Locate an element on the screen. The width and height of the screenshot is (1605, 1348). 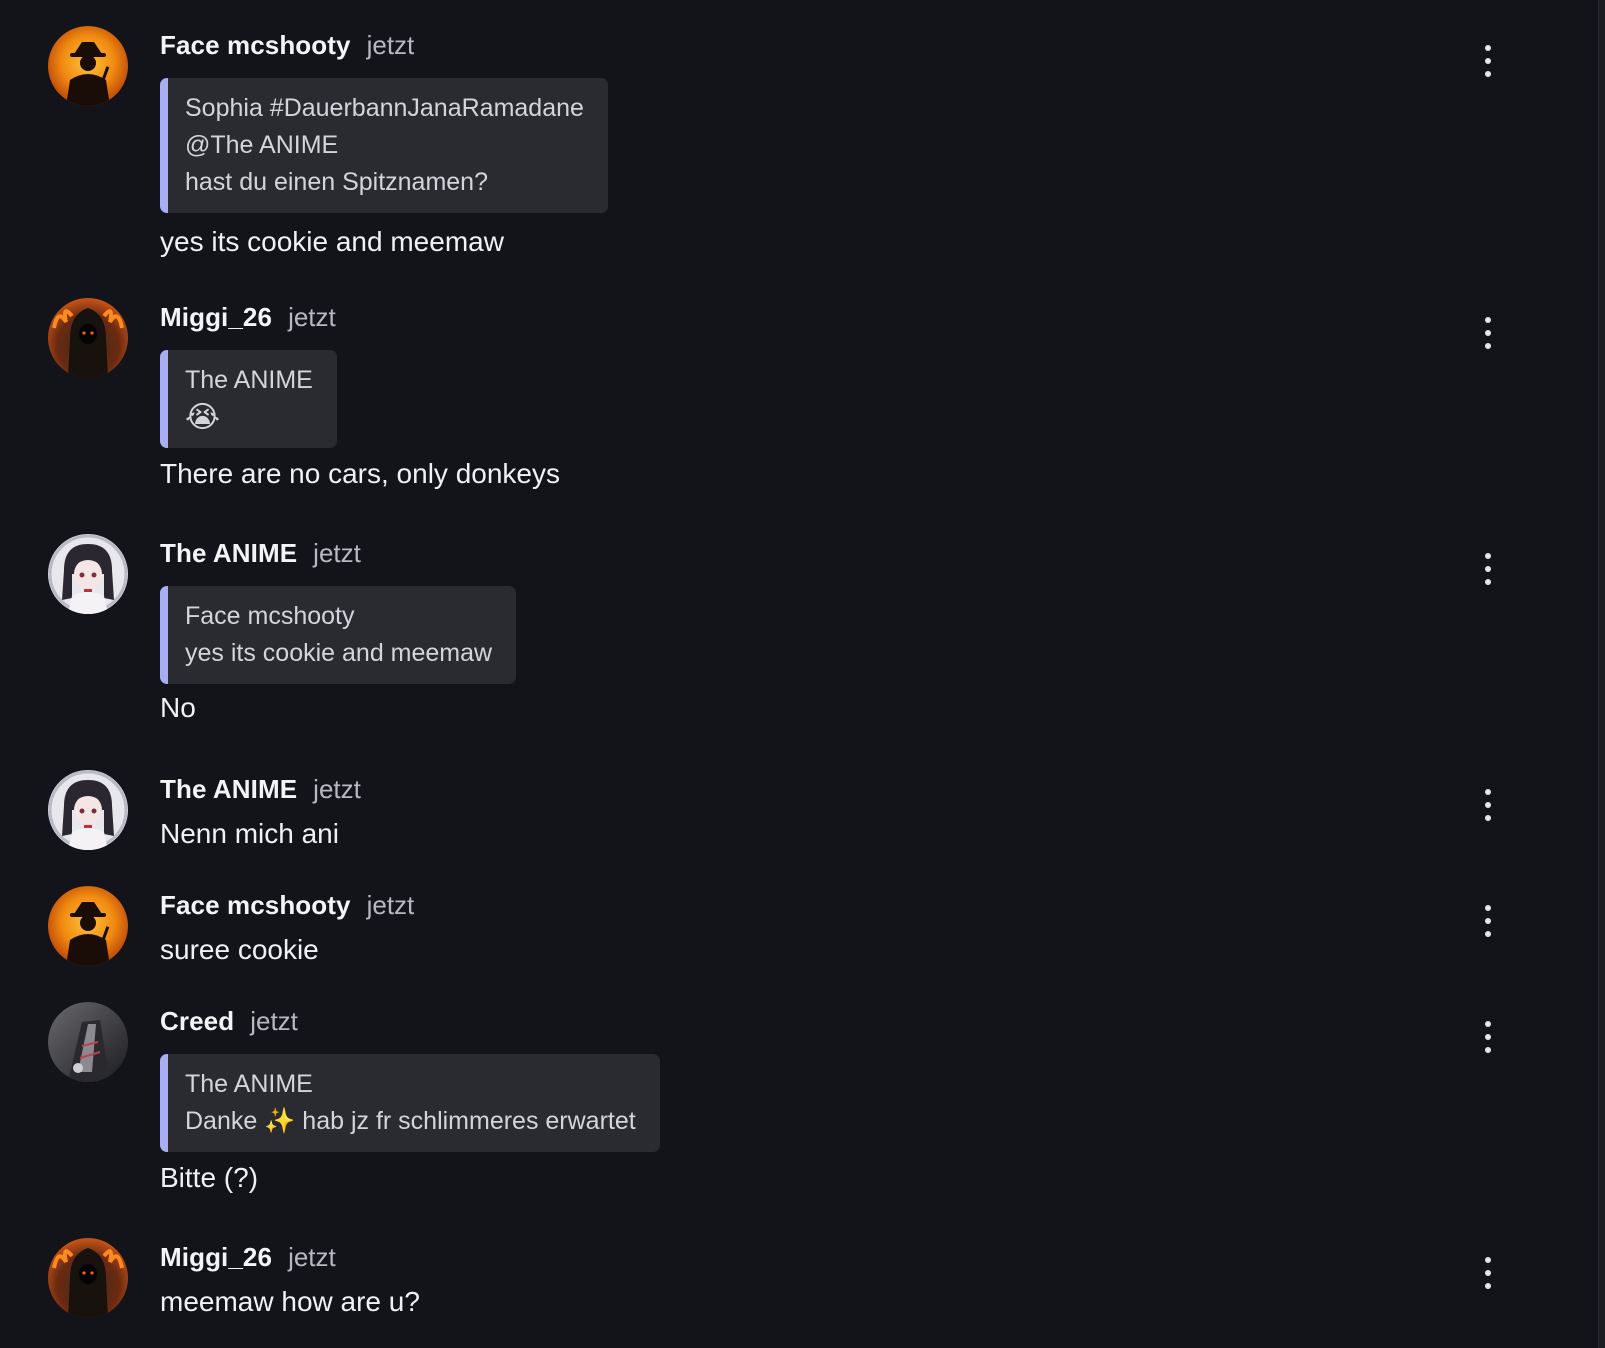
message-text: No is located at coordinates (178, 707).